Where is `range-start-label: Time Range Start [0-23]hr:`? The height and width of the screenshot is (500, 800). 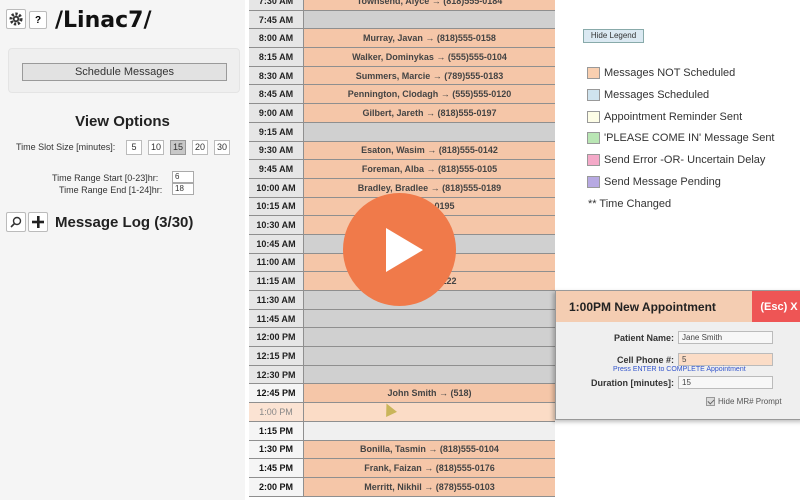
range-start-label: Time Range Start [0-23]hr: is located at coordinates (105, 178).